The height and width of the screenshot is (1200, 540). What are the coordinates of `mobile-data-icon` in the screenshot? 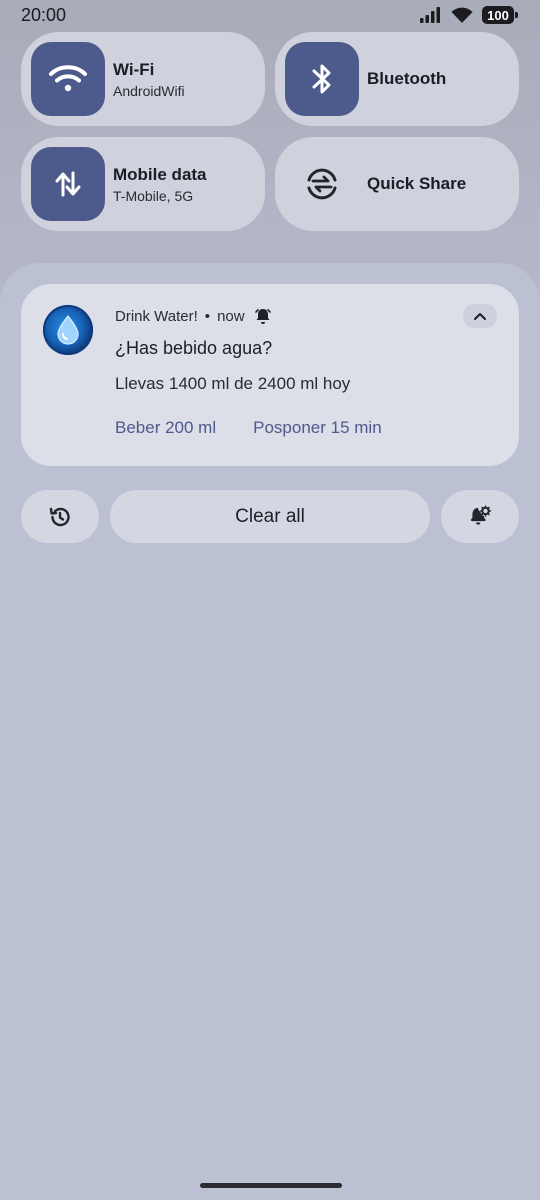 It's located at (68, 184).